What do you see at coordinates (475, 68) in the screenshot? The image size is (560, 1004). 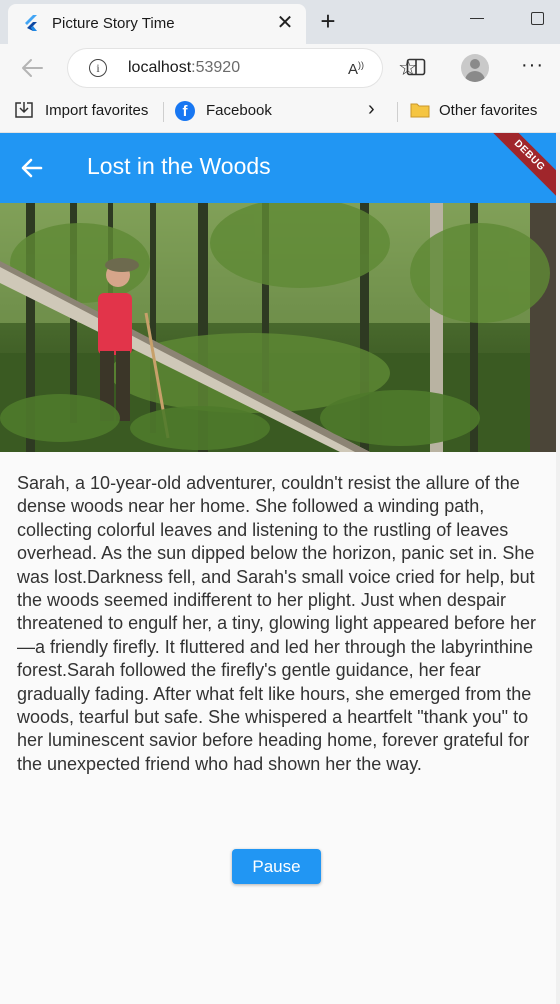 I see `profile-avatar-icon` at bounding box center [475, 68].